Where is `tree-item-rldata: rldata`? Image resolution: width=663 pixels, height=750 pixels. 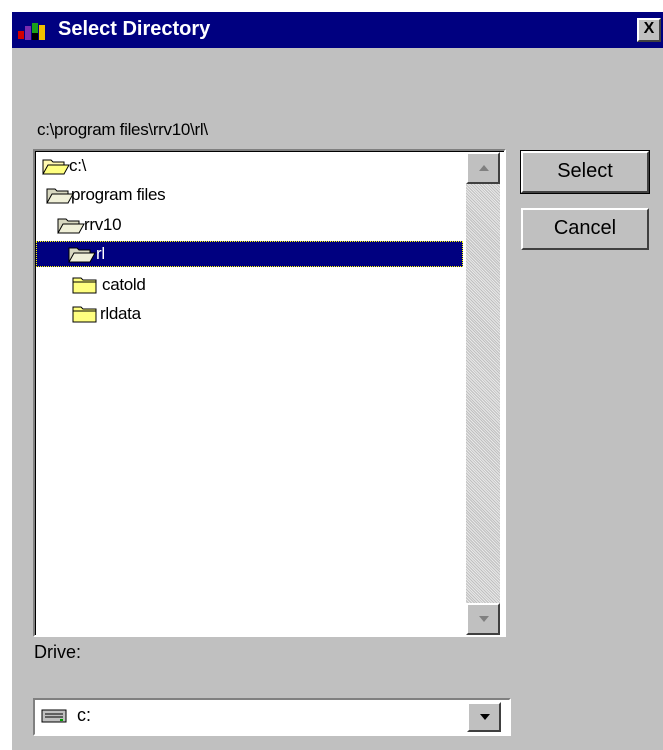 tree-item-rldata: rldata is located at coordinates (127, 314).